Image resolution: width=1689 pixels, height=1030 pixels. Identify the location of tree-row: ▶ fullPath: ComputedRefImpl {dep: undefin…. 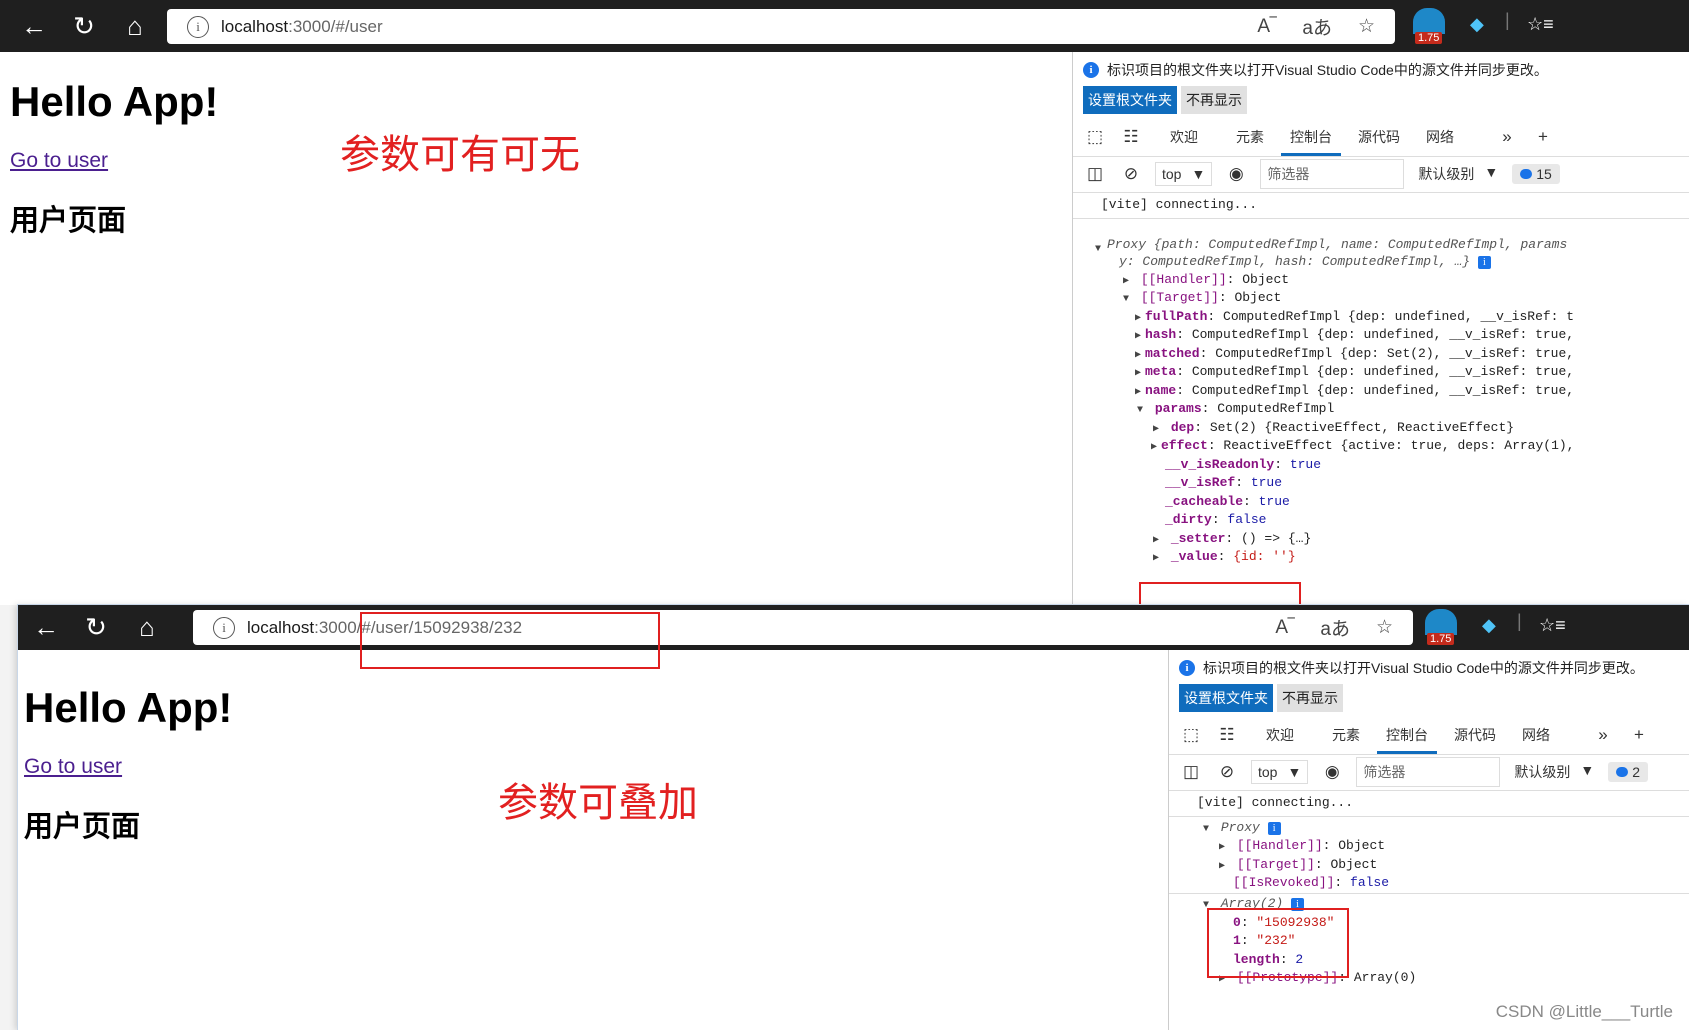
(1354, 316).